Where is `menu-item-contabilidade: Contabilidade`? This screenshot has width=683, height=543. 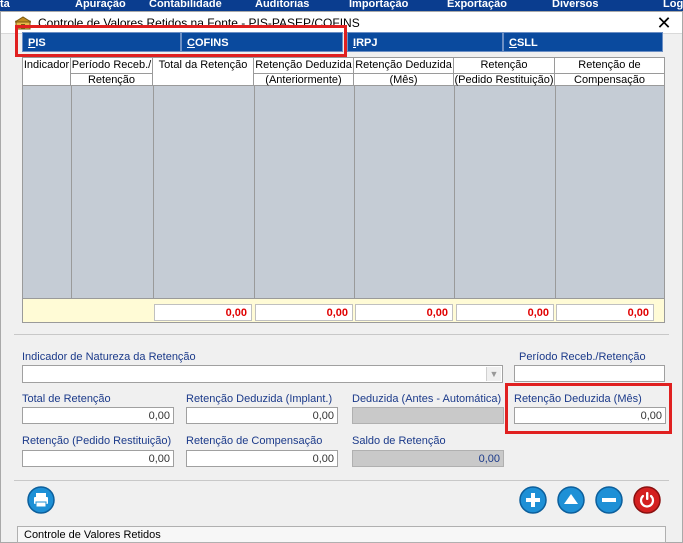 menu-item-contabilidade: Contabilidade is located at coordinates (185, 5).